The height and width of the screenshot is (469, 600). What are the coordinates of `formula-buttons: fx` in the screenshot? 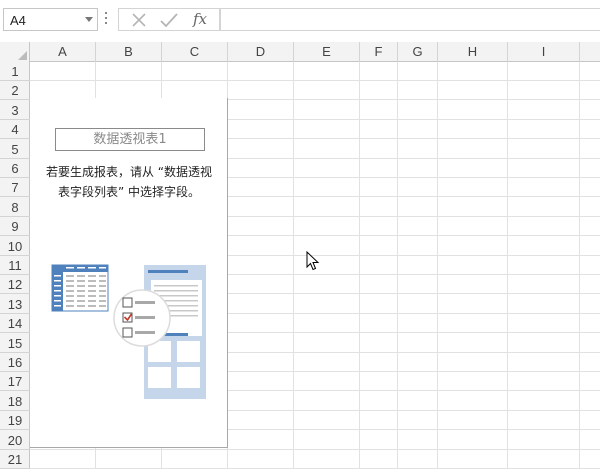 It's located at (169, 19).